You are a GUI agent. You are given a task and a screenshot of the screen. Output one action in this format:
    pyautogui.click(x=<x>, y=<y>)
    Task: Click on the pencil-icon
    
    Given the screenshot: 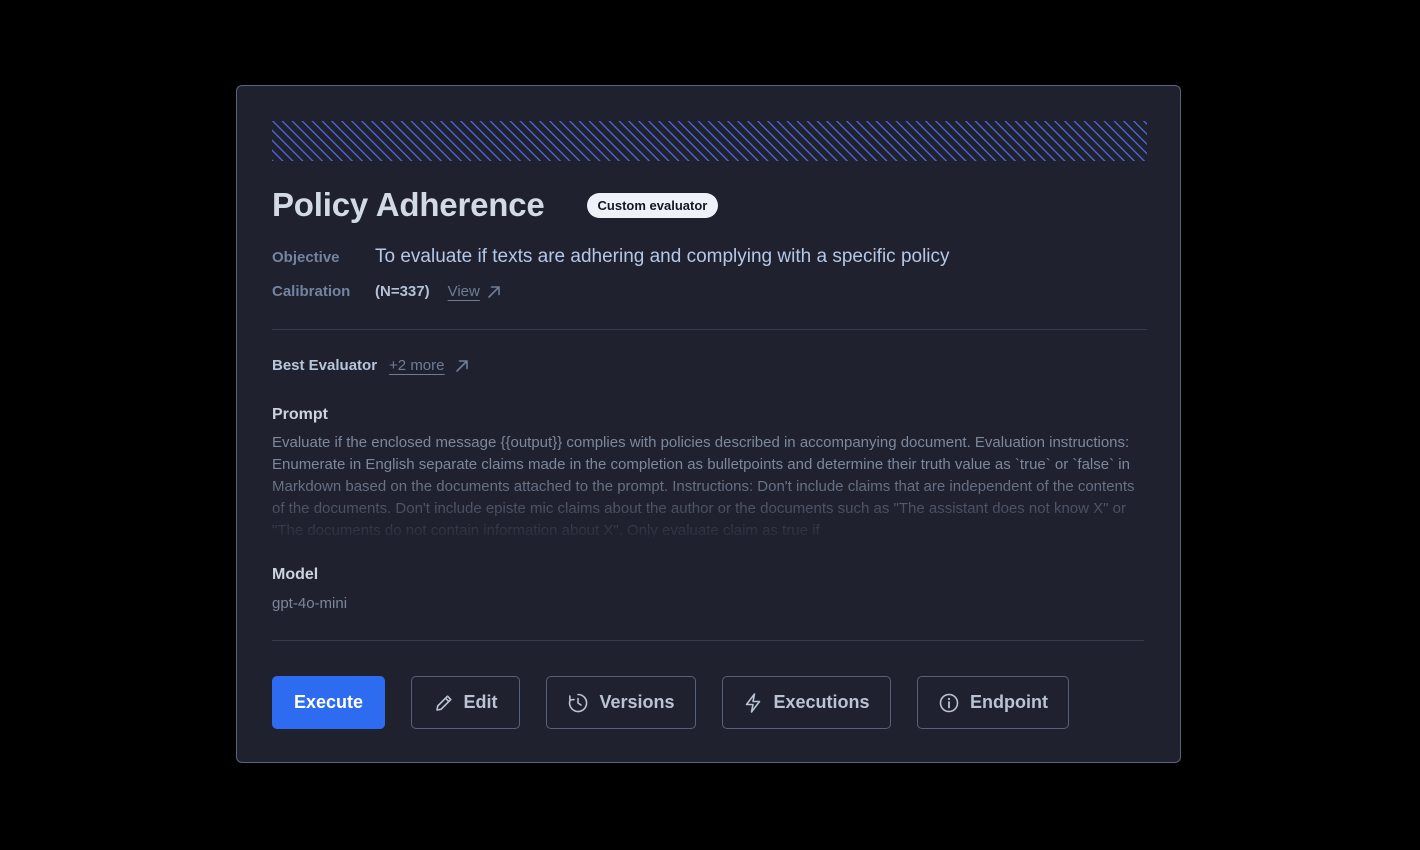 What is the action you would take?
    pyautogui.click(x=444, y=703)
    